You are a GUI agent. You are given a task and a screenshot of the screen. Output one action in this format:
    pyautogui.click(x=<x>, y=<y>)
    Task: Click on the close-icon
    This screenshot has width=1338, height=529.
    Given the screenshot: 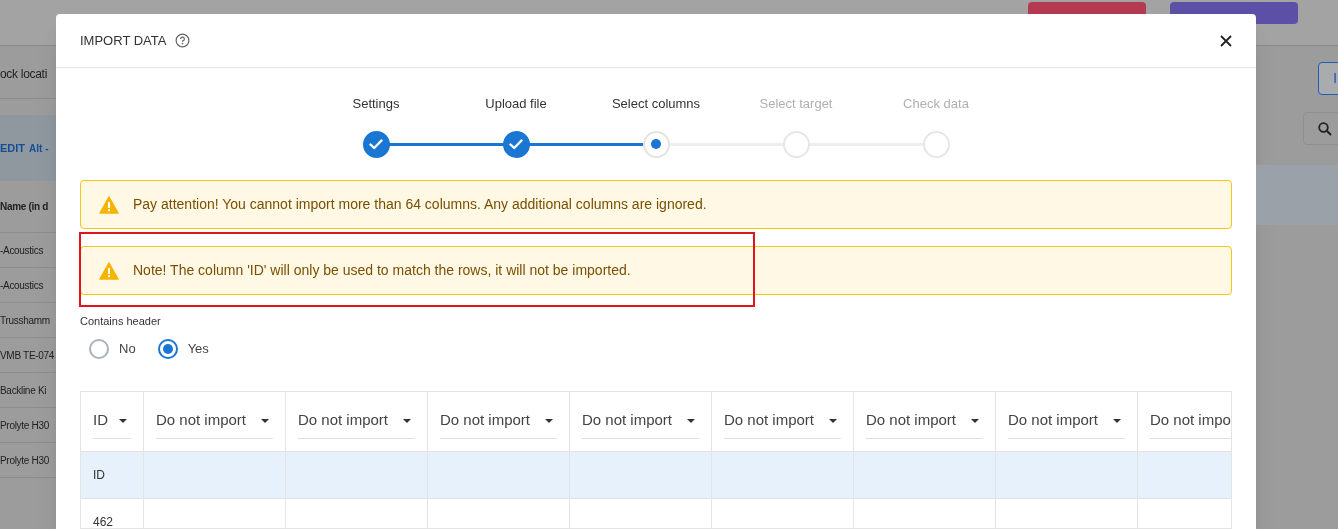 What is the action you would take?
    pyautogui.click(x=1226, y=40)
    